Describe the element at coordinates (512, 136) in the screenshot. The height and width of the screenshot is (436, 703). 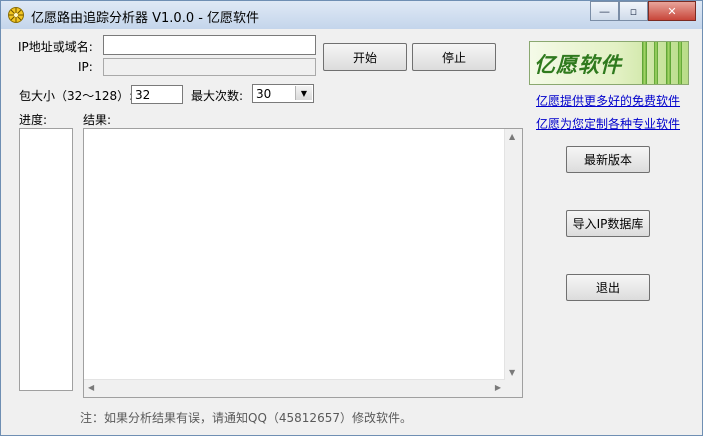
I see `scroll-up-icon: ▲` at that location.